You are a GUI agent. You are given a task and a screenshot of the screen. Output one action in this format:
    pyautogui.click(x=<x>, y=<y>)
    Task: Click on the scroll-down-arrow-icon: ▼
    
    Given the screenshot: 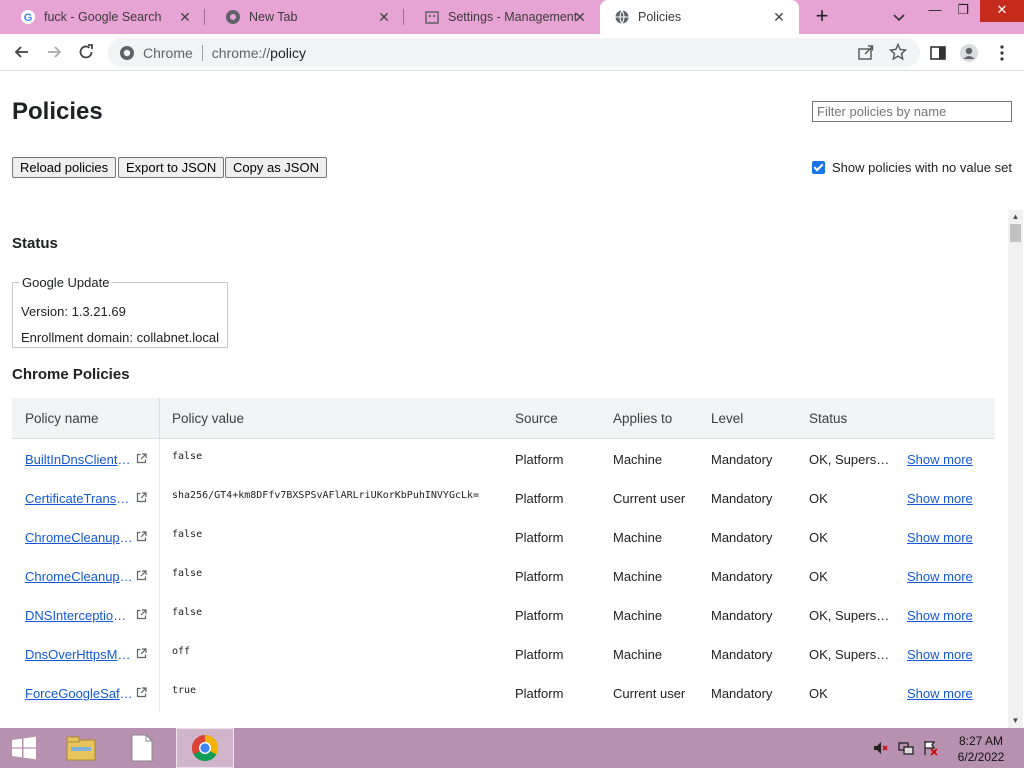 What is the action you would take?
    pyautogui.click(x=1015, y=721)
    